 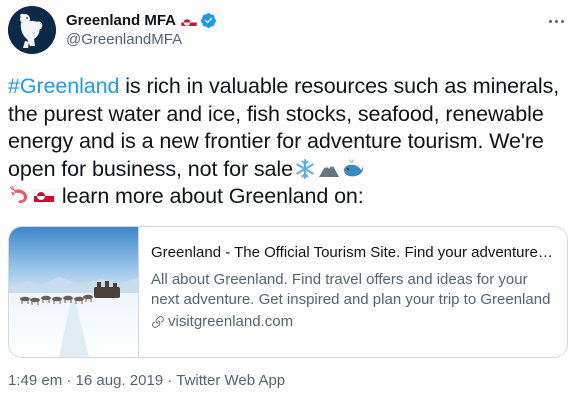 What do you see at coordinates (305, 169) in the screenshot?
I see `snowflake-icon` at bounding box center [305, 169].